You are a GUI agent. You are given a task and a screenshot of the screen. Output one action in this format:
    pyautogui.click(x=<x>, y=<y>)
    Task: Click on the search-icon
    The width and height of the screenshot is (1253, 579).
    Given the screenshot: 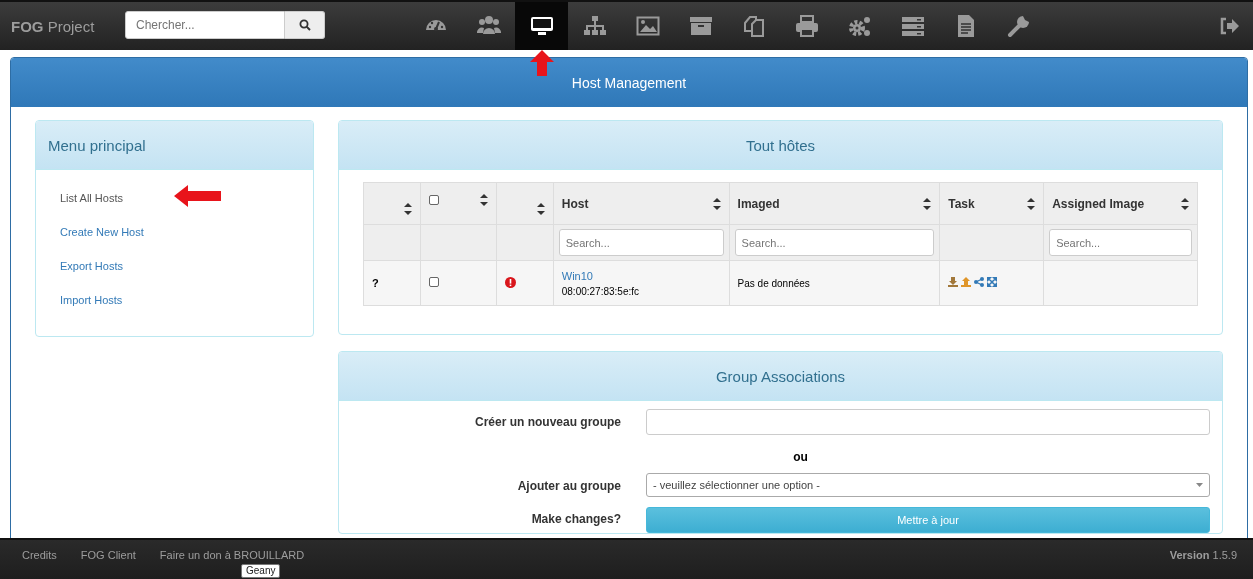 What is the action you would take?
    pyautogui.click(x=304, y=25)
    